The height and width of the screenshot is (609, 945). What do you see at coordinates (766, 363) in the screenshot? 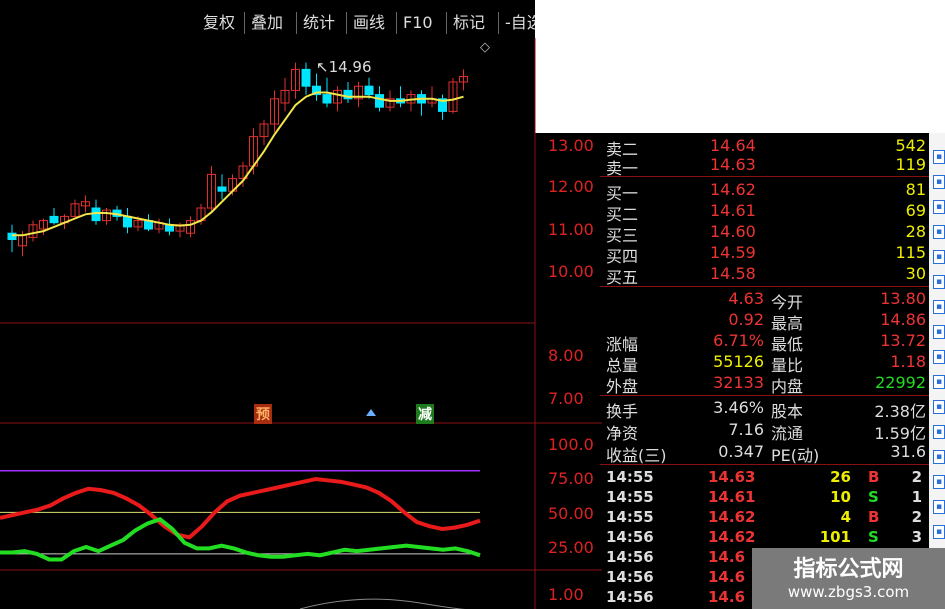
I see `stat-row: 总量 55126 量比 1.18` at bounding box center [766, 363].